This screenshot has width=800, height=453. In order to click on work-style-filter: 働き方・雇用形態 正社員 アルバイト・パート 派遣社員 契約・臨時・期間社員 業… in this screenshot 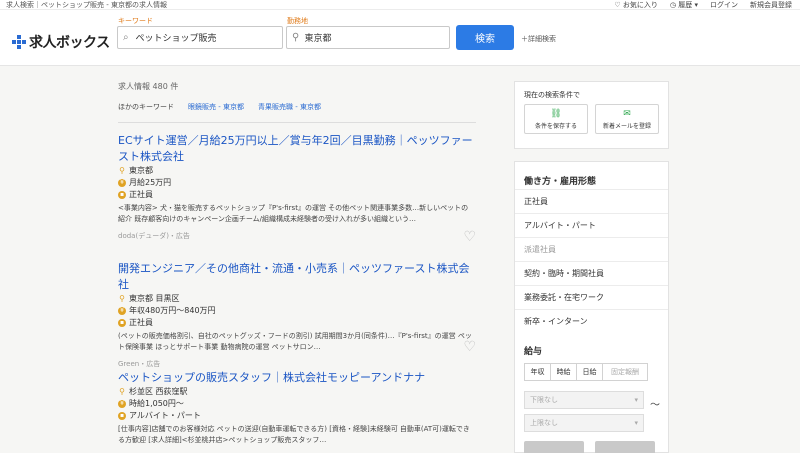, I will do `click(591, 307)`.